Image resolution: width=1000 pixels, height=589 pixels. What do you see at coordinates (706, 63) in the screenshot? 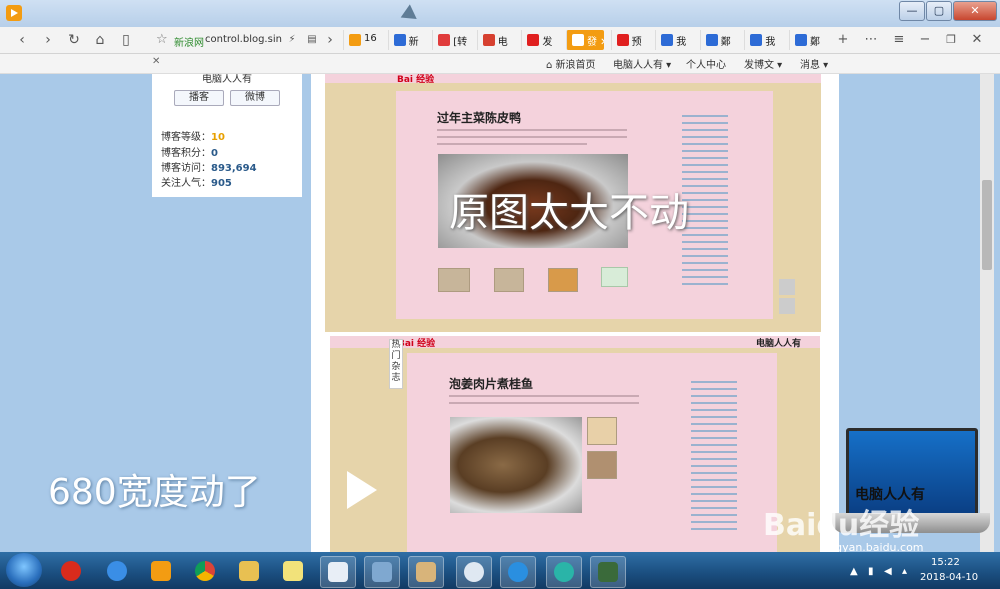
I see `personal-center-link: 个人中心` at bounding box center [706, 63].